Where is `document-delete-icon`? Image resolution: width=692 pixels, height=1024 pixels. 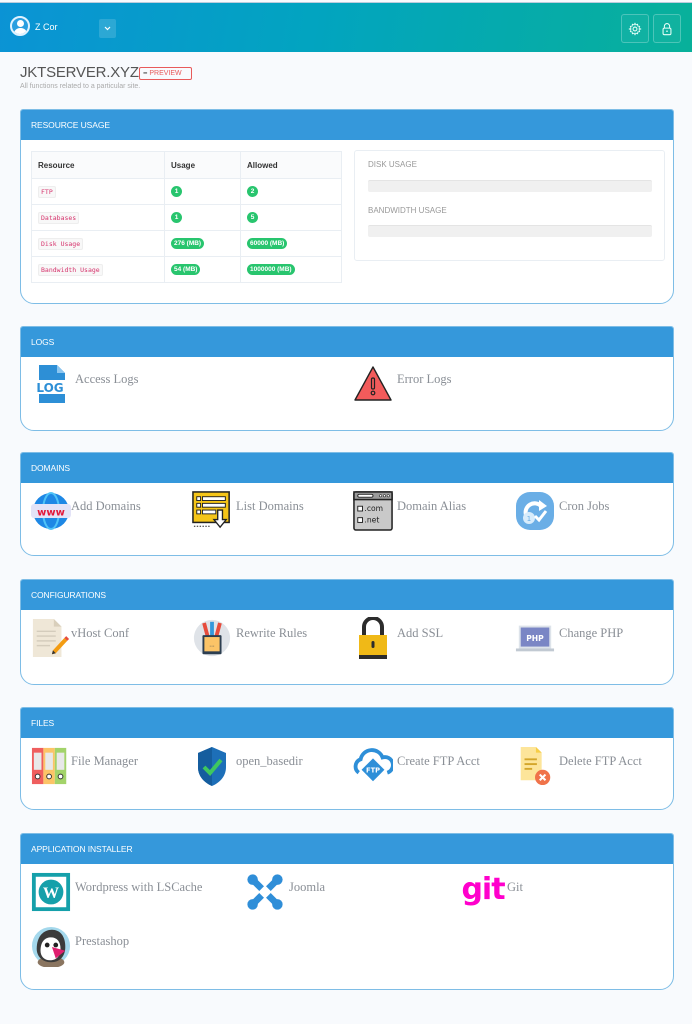 document-delete-icon is located at coordinates (535, 766).